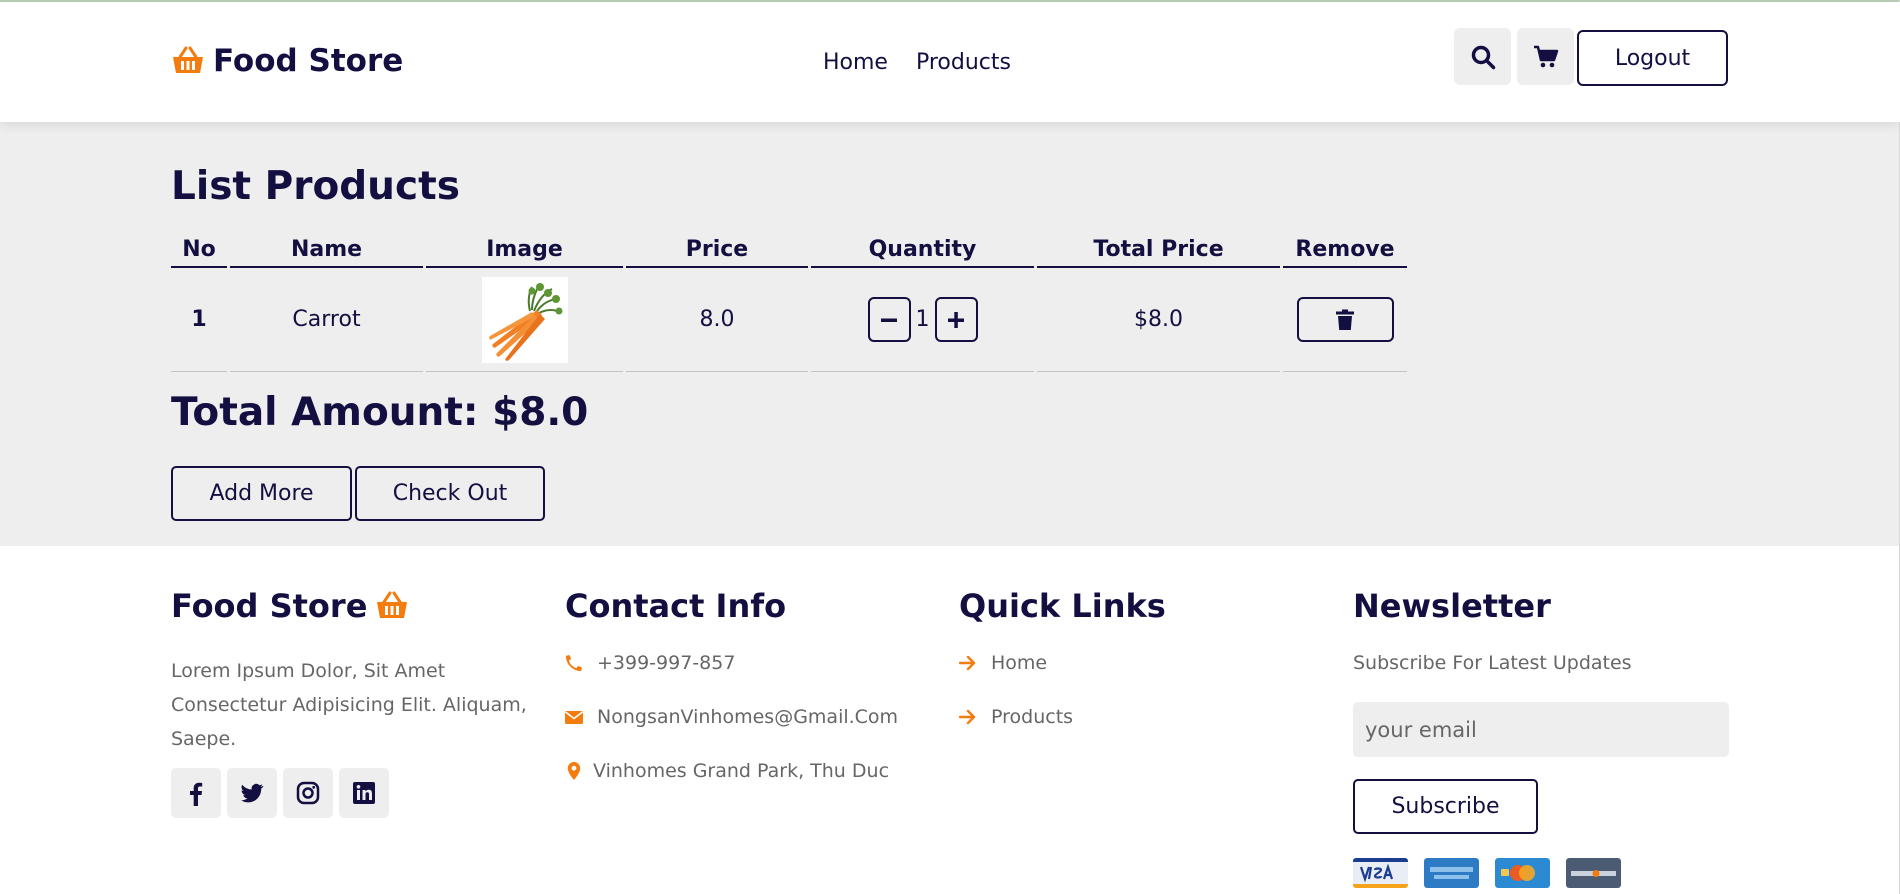 The image size is (1900, 894). What do you see at coordinates (1445, 806) in the screenshot?
I see `subscribe-button: Subscribe` at bounding box center [1445, 806].